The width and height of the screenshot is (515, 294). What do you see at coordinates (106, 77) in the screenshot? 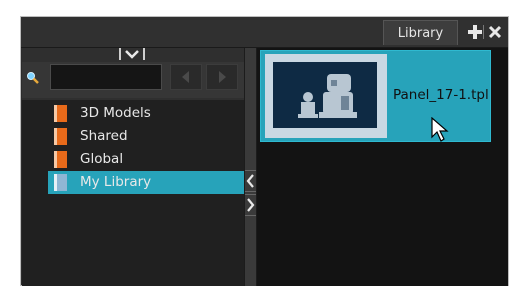
I see `search-input` at bounding box center [106, 77].